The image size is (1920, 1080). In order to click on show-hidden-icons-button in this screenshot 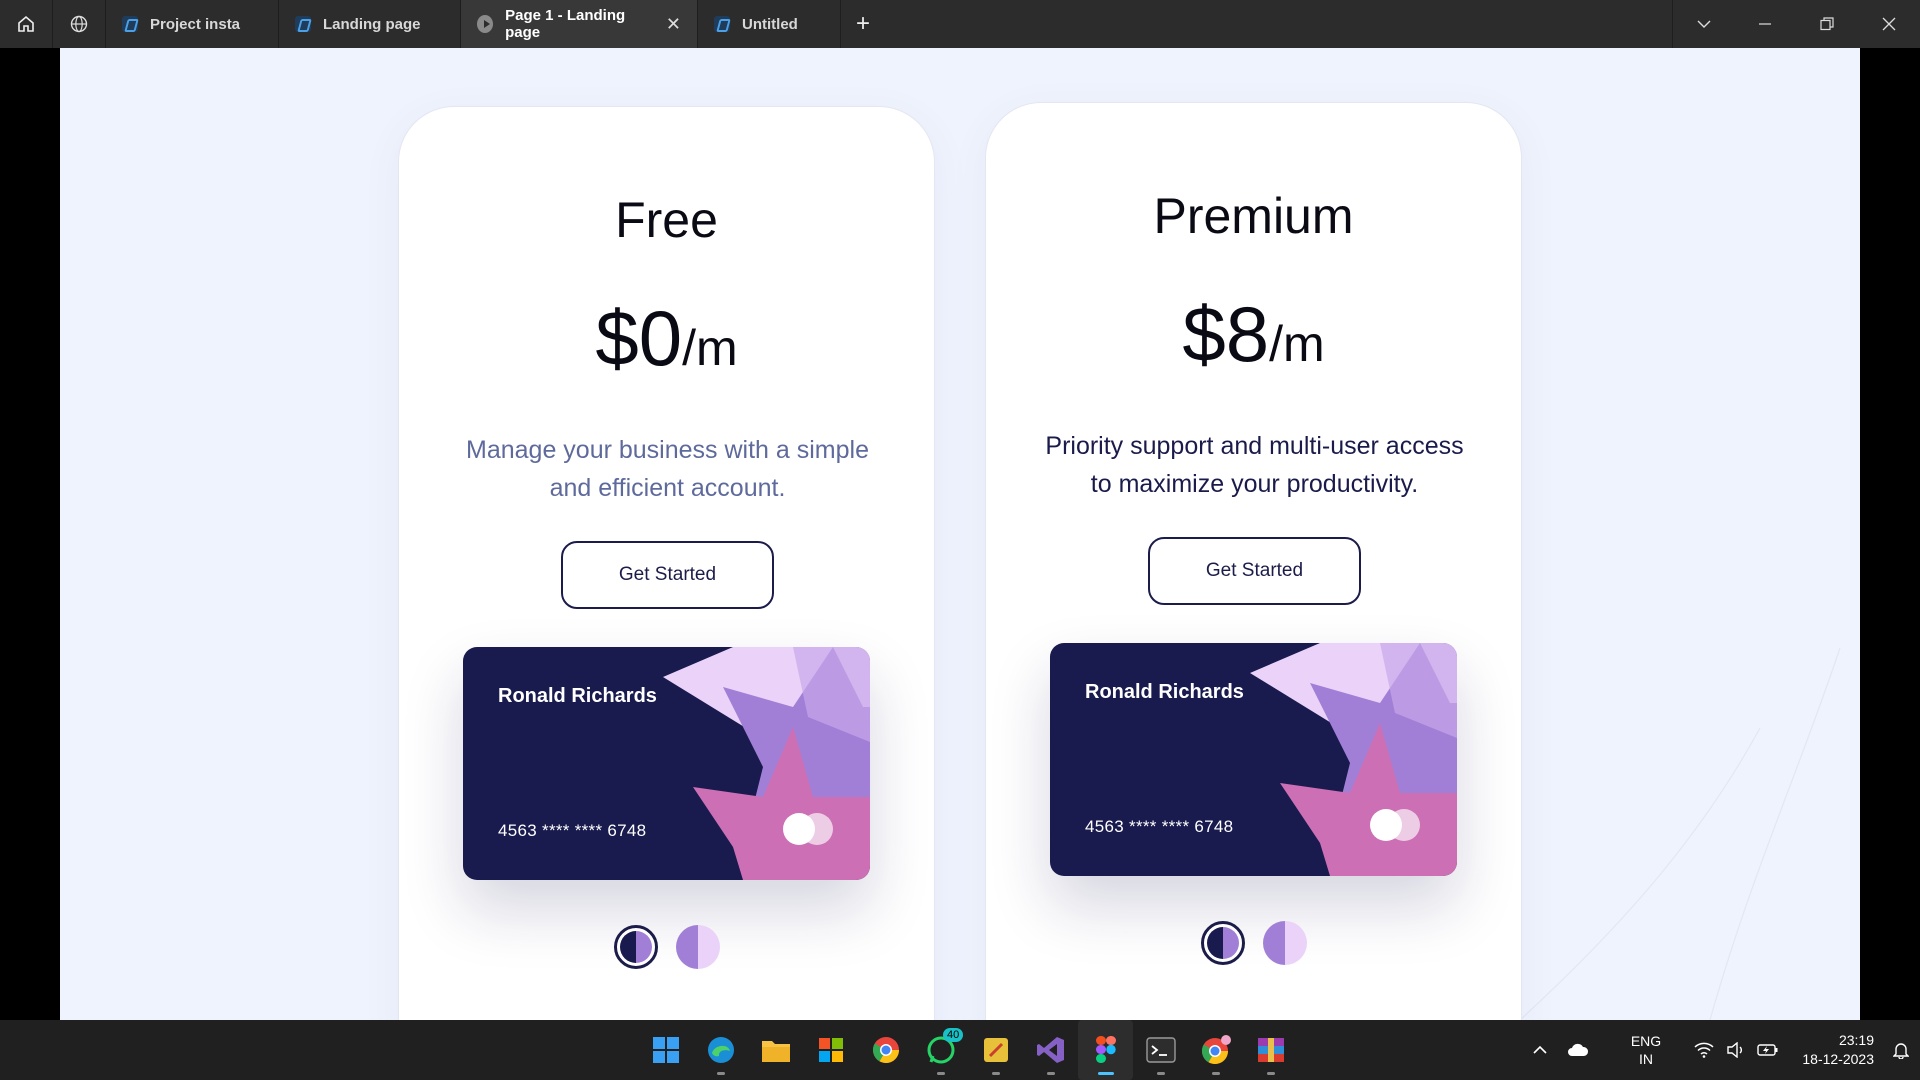, I will do `click(1540, 1050)`.